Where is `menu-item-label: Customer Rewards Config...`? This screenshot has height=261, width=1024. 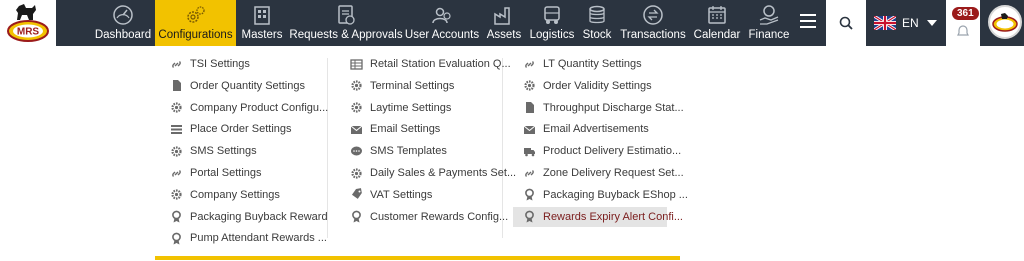
menu-item-label: Customer Rewards Config... is located at coordinates (439, 216).